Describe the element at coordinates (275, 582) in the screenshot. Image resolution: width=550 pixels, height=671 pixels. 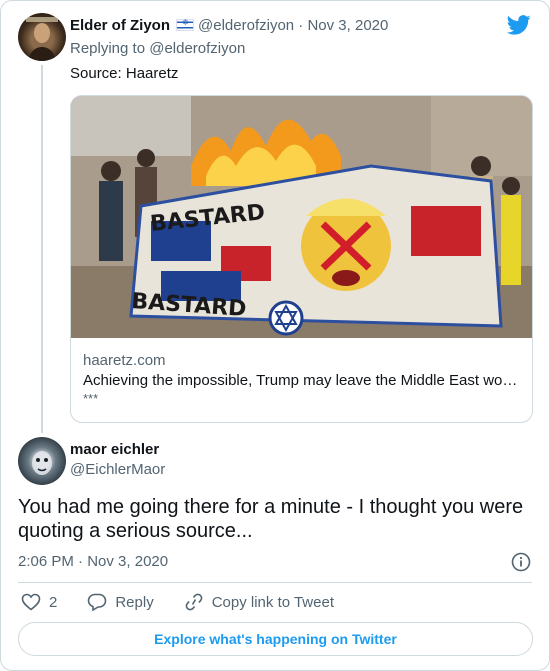
I see `actions-divider` at that location.